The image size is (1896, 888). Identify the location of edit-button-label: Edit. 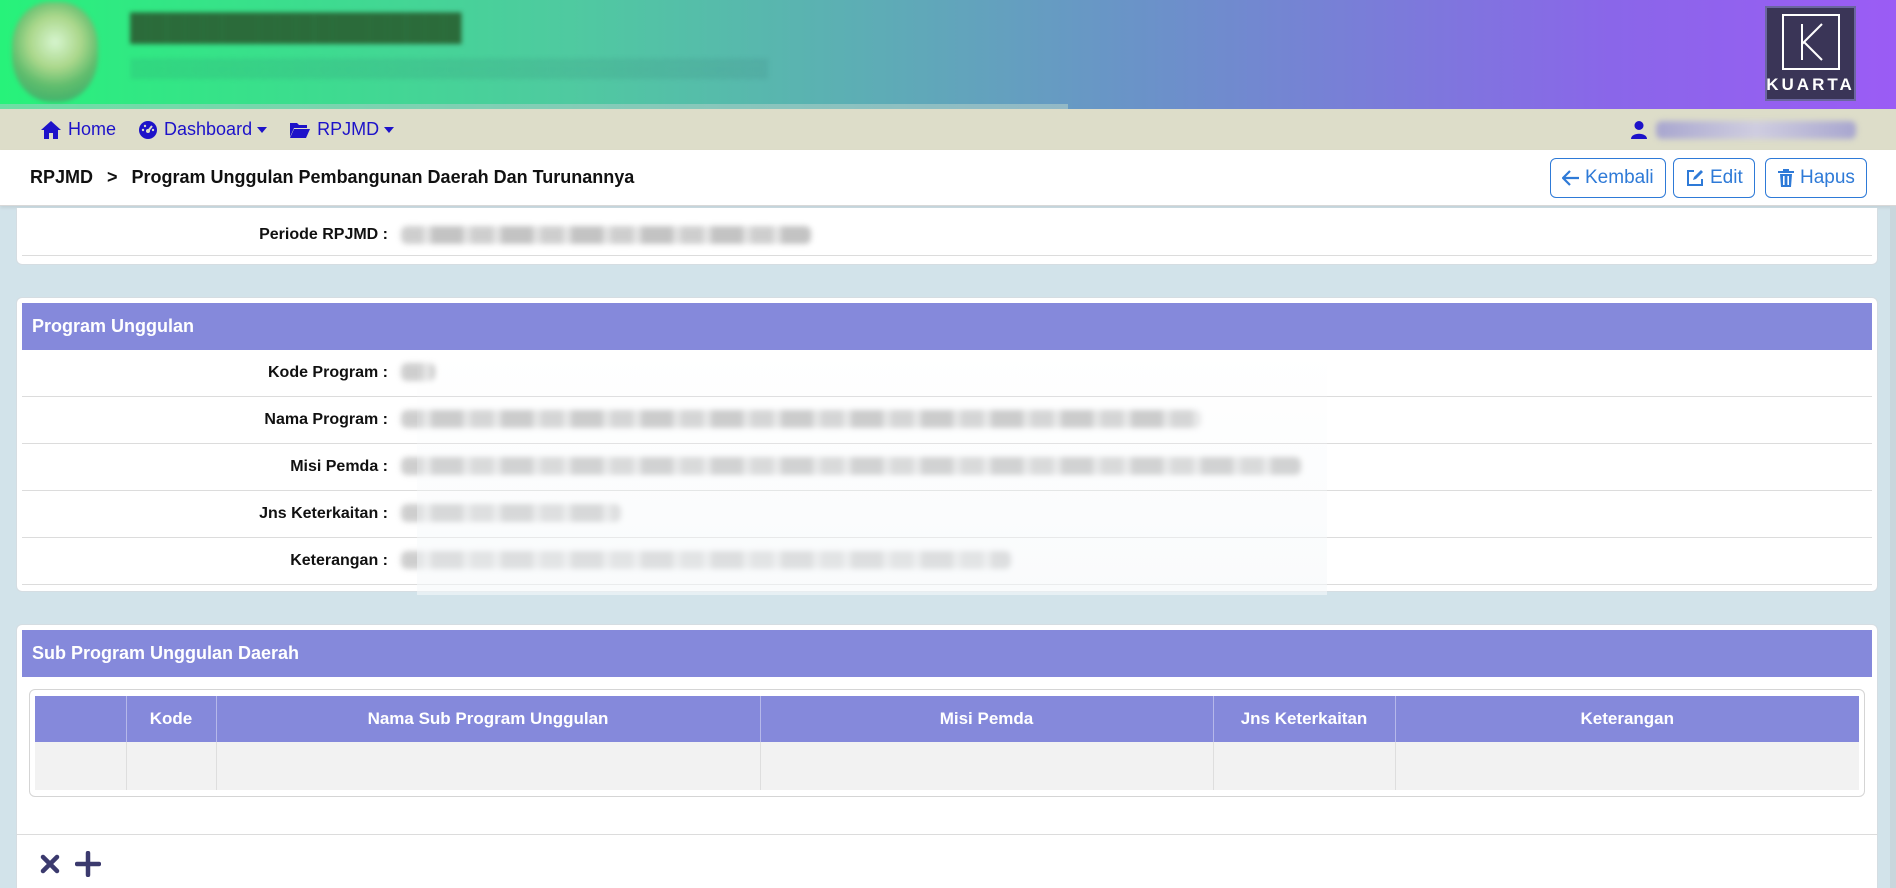
(1726, 177).